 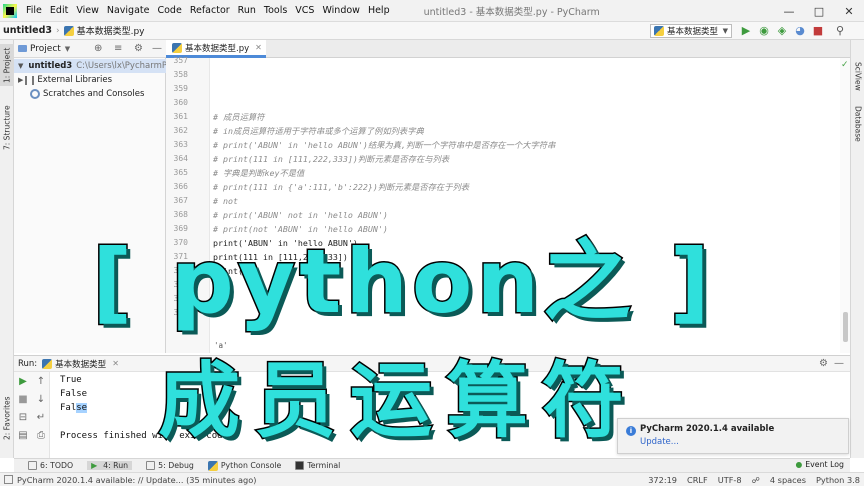 What do you see at coordinates (169, 10) in the screenshot?
I see `menu-code: Code` at bounding box center [169, 10].